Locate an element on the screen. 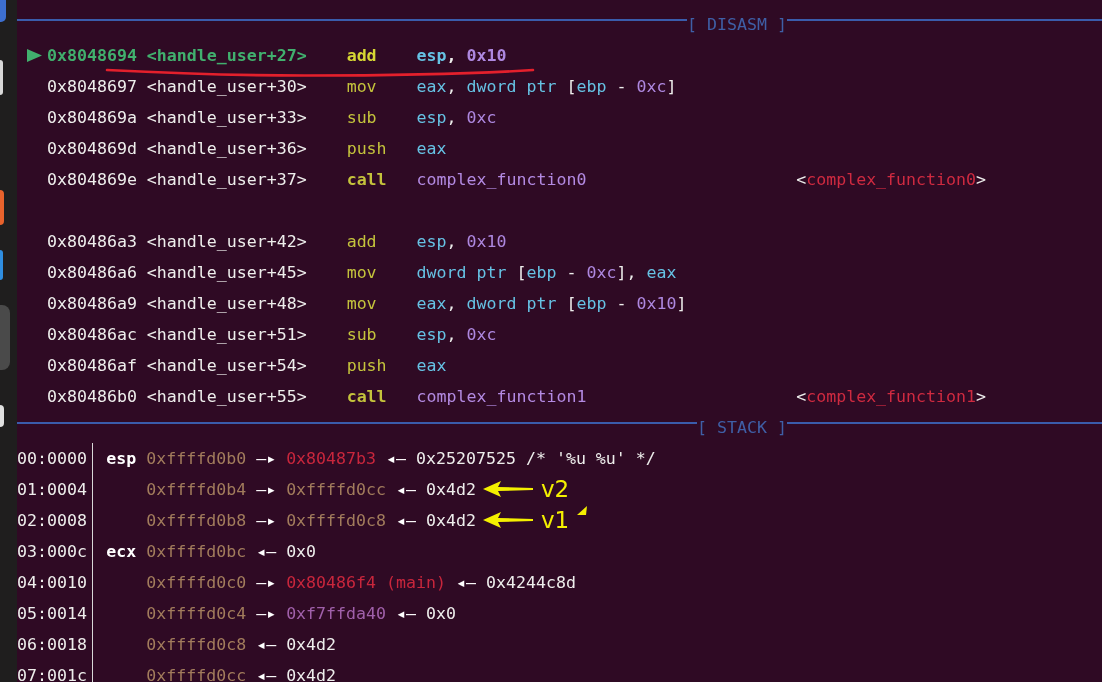 This screenshot has height=682, width=1102. instruction-address: 0x80486ac is located at coordinates (91, 334).